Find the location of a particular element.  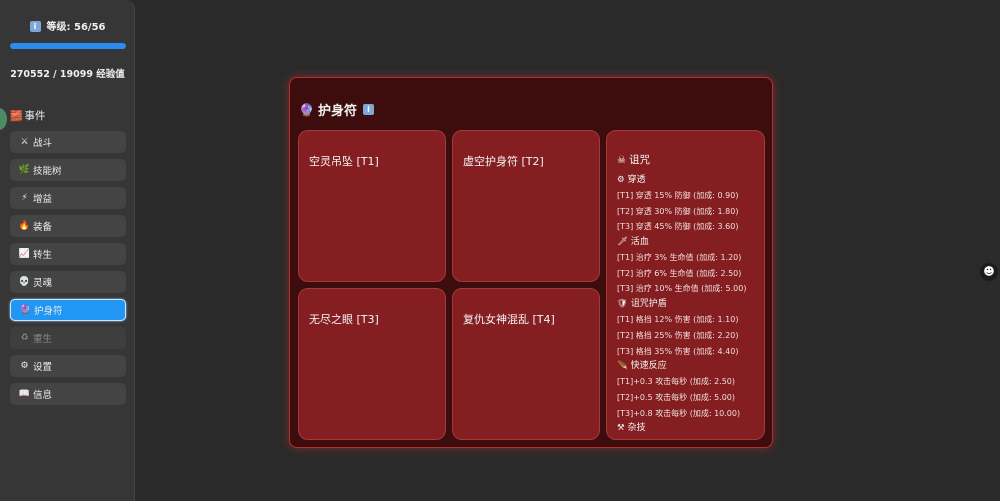

nav-item-amulet: 🔮 护身符 is located at coordinates (68, 310).